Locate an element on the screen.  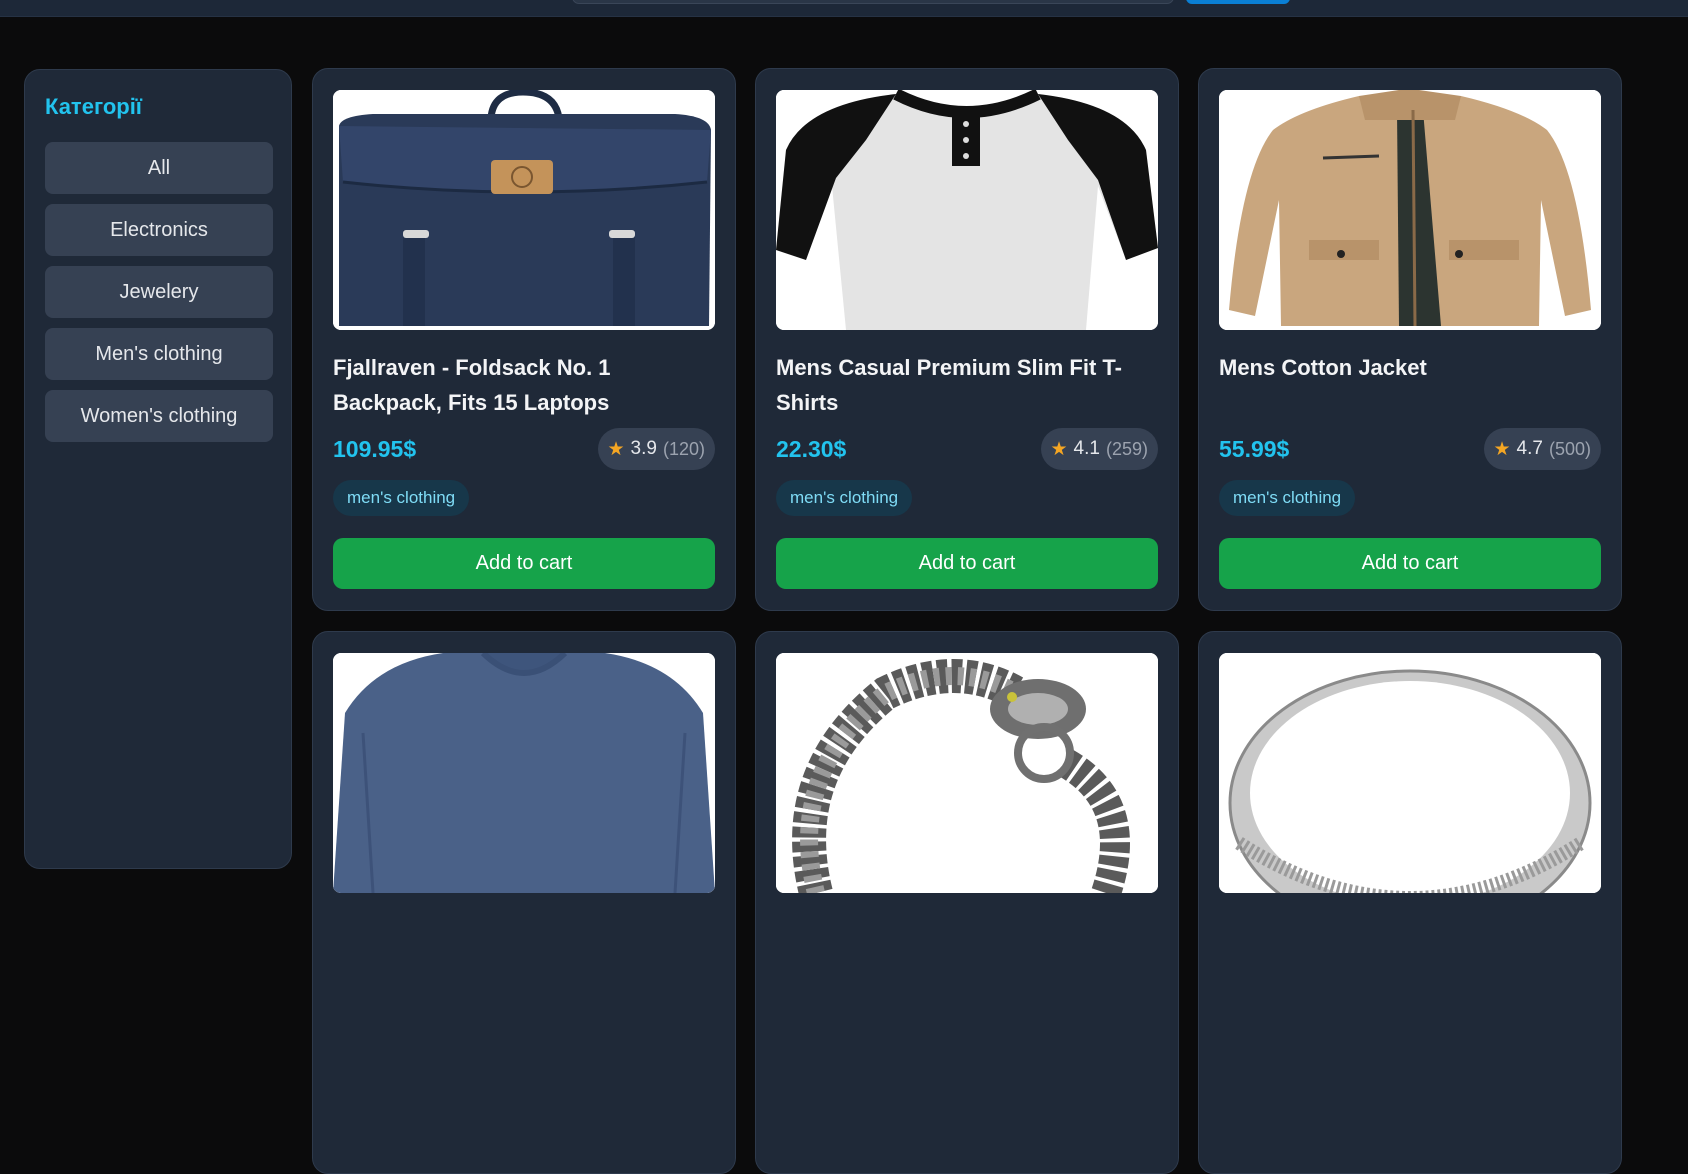
category-button-all: All is located at coordinates (159, 168).